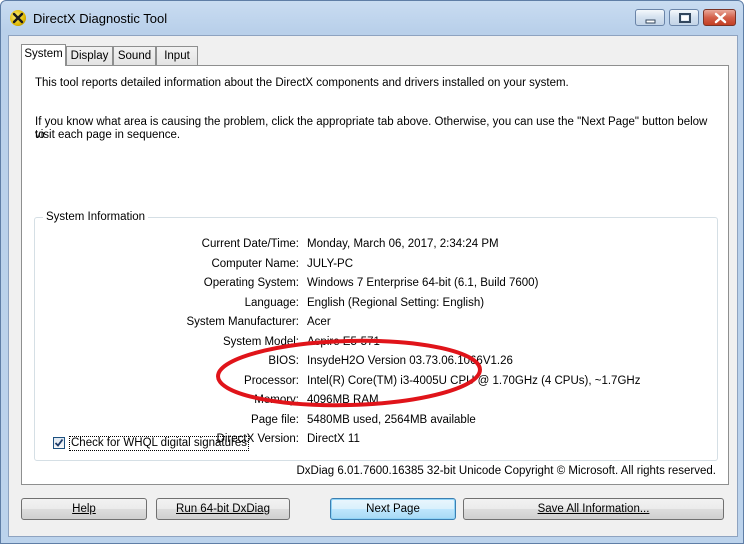 This screenshot has width=744, height=544. What do you see at coordinates (242, 322) in the screenshot?
I see `info-label: System Manufacturer:` at bounding box center [242, 322].